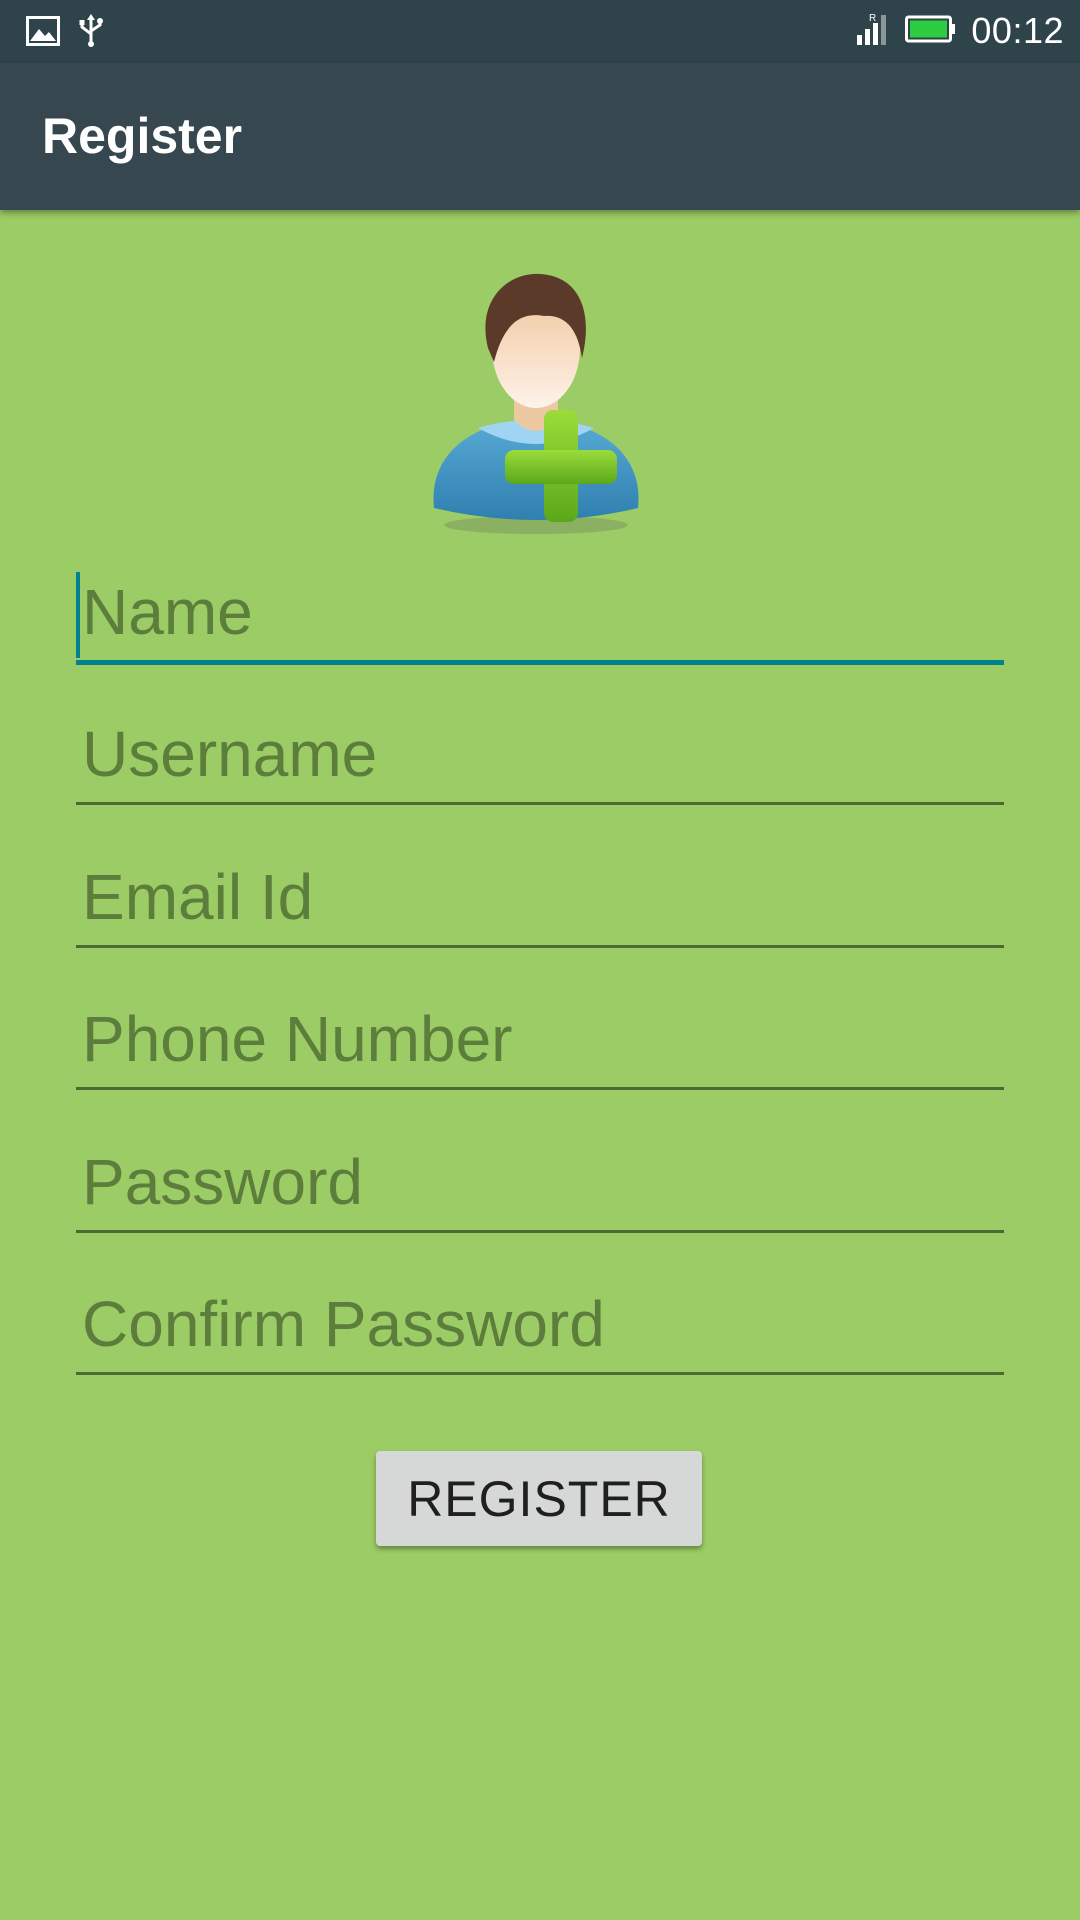  I want to click on usb-icon, so click(91, 33).